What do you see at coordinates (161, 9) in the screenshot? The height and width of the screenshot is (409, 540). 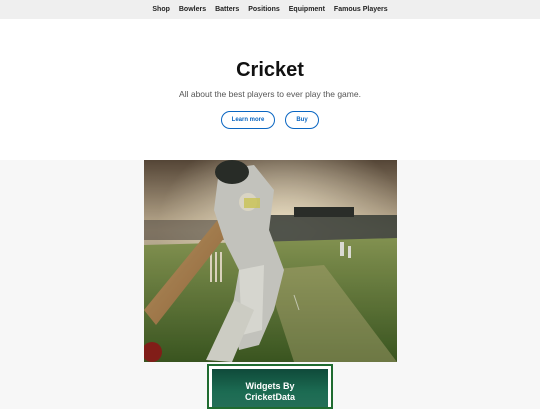 I see `nav-item-shop: Shop` at bounding box center [161, 9].